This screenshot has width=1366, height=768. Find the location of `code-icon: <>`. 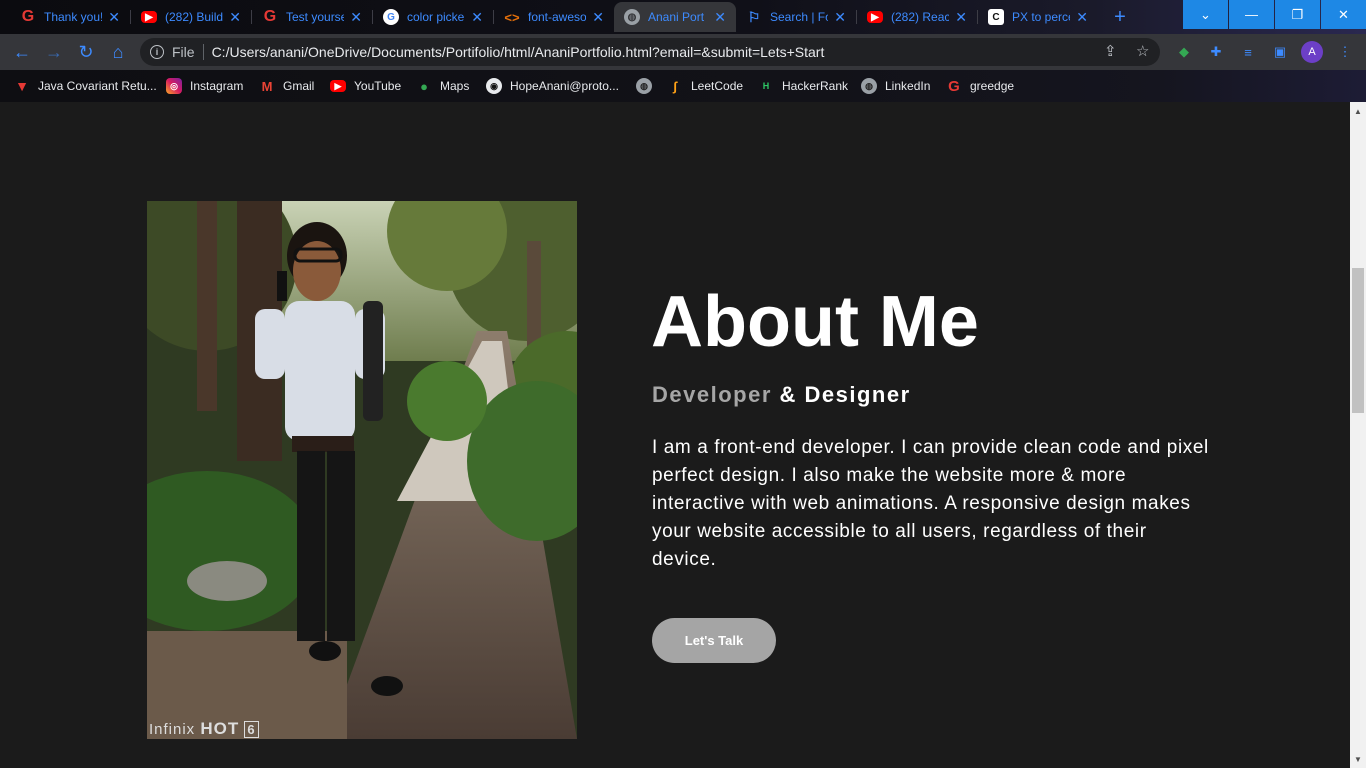

code-icon: <> is located at coordinates (512, 17).